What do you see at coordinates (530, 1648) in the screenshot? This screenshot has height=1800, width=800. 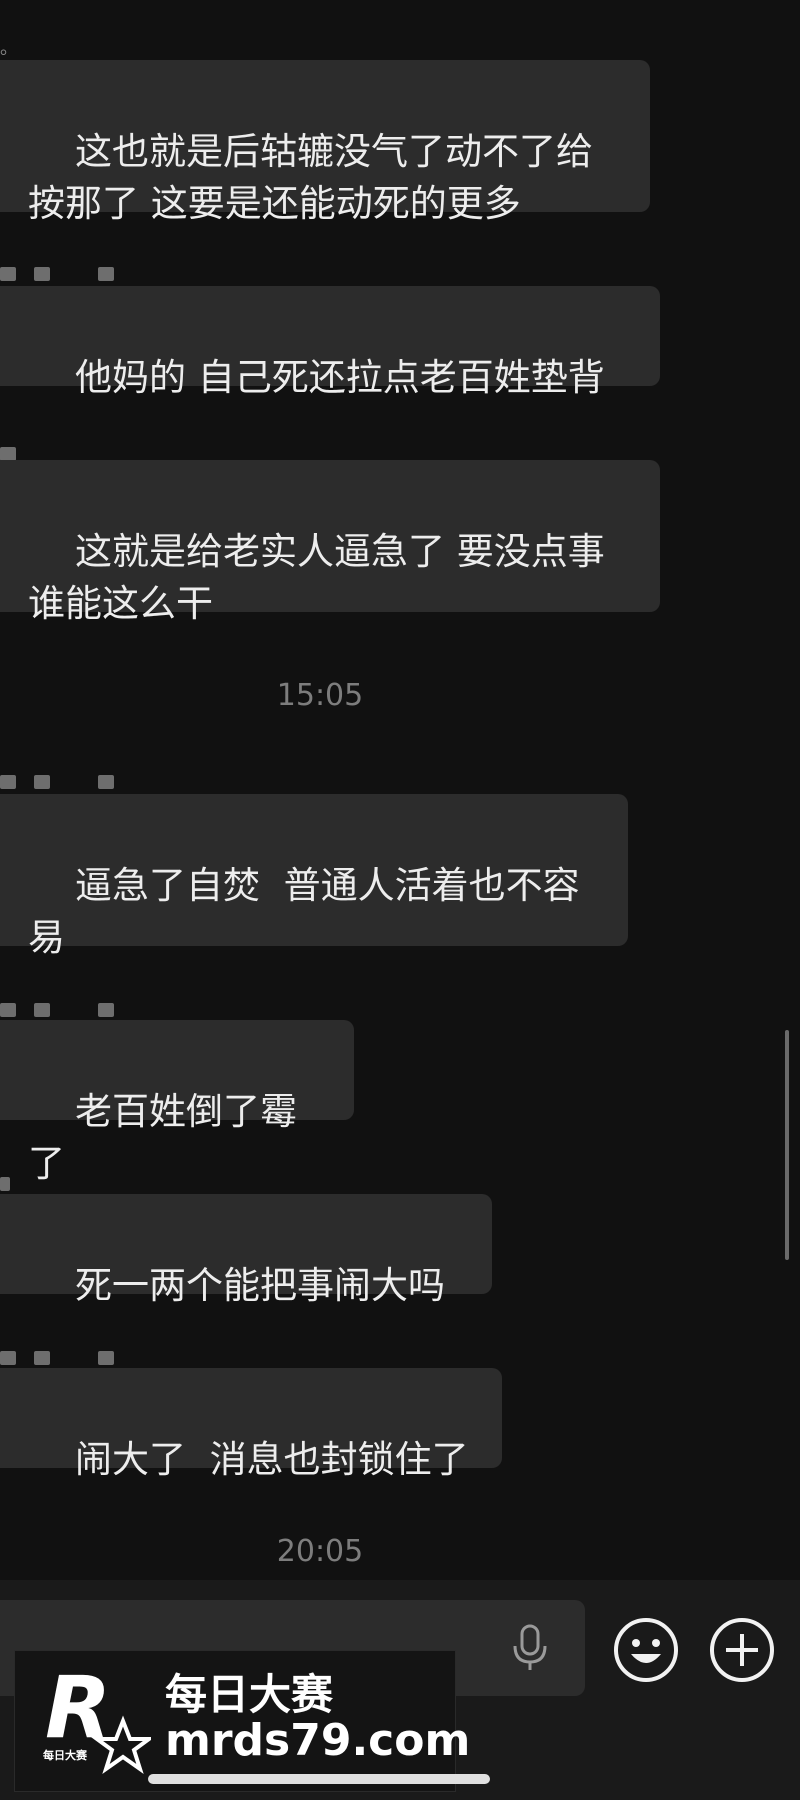 I see `mic-icon` at bounding box center [530, 1648].